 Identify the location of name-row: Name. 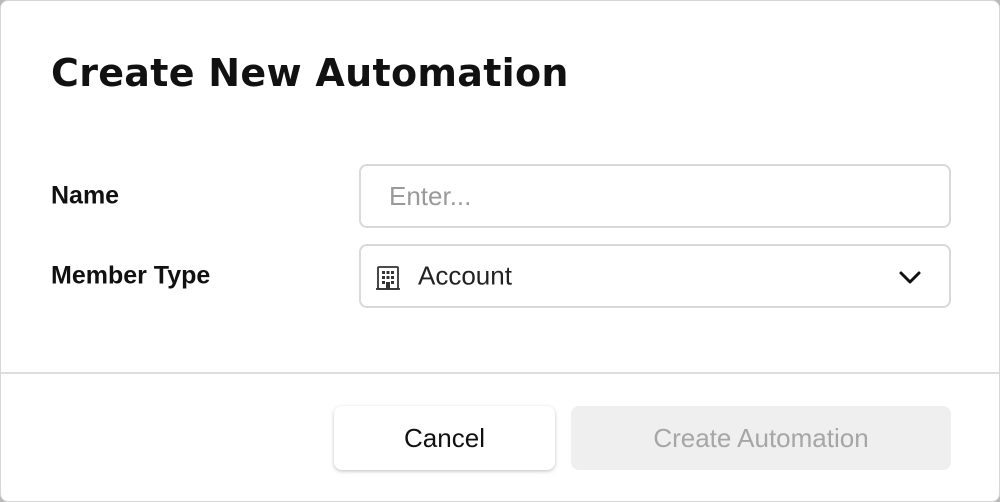
(500, 196).